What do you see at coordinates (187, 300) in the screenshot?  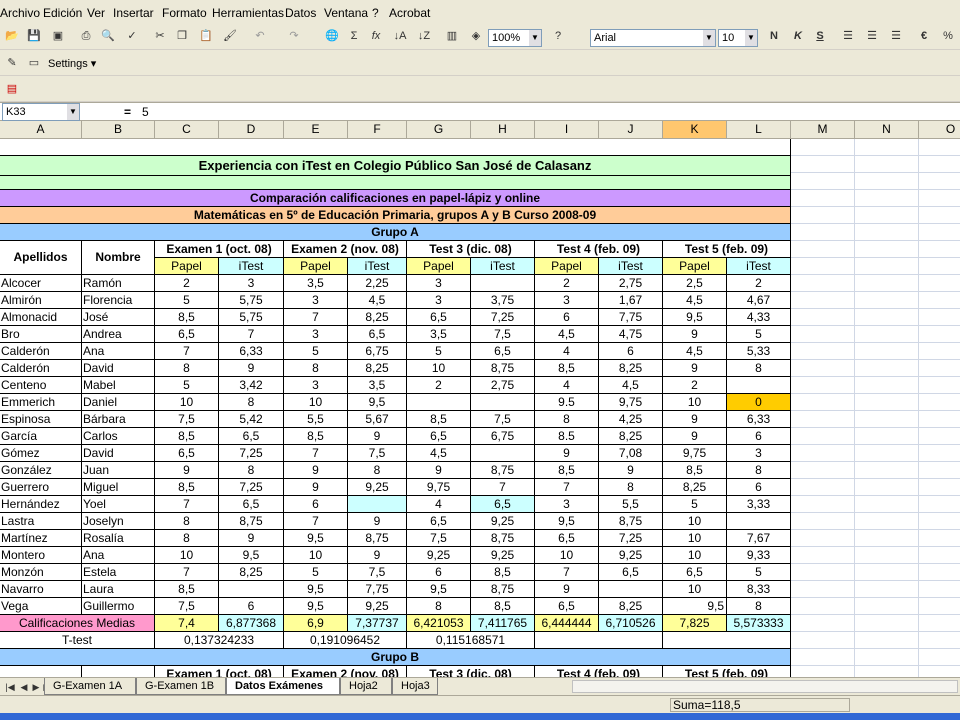 I see `score-cell: 5` at bounding box center [187, 300].